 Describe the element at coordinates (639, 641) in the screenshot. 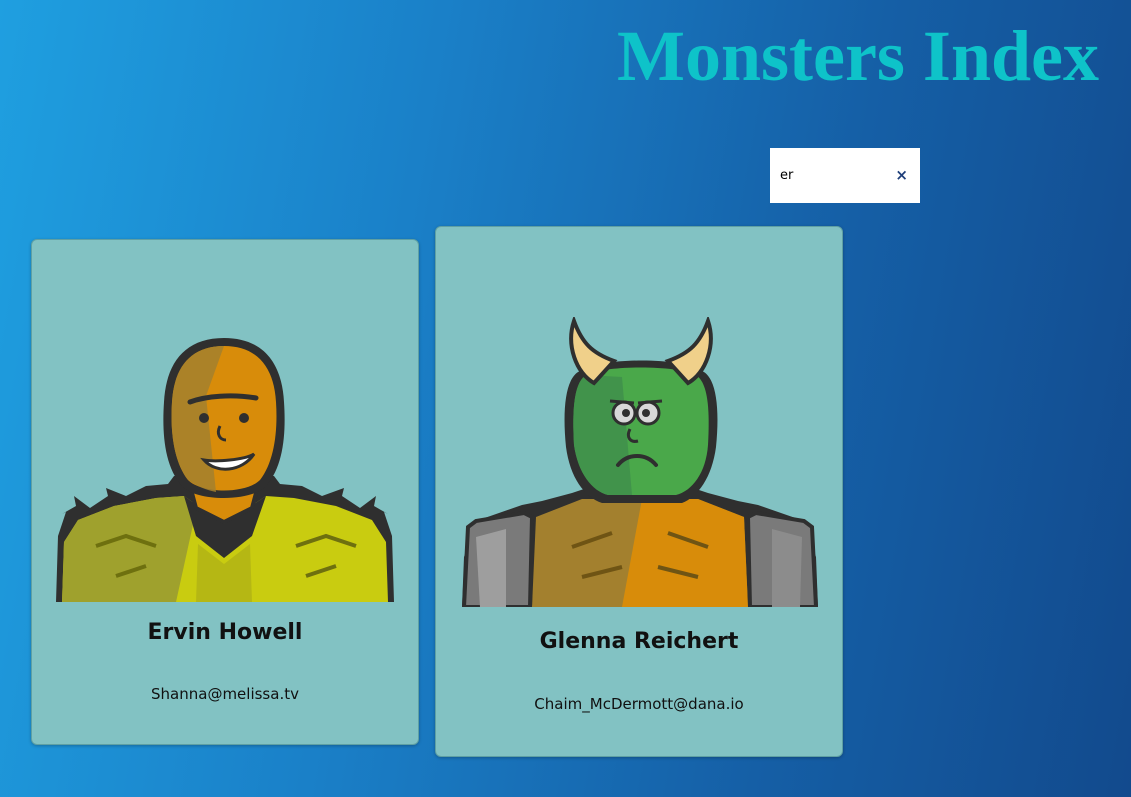

I see `monster-name: Glenna Reichert` at that location.